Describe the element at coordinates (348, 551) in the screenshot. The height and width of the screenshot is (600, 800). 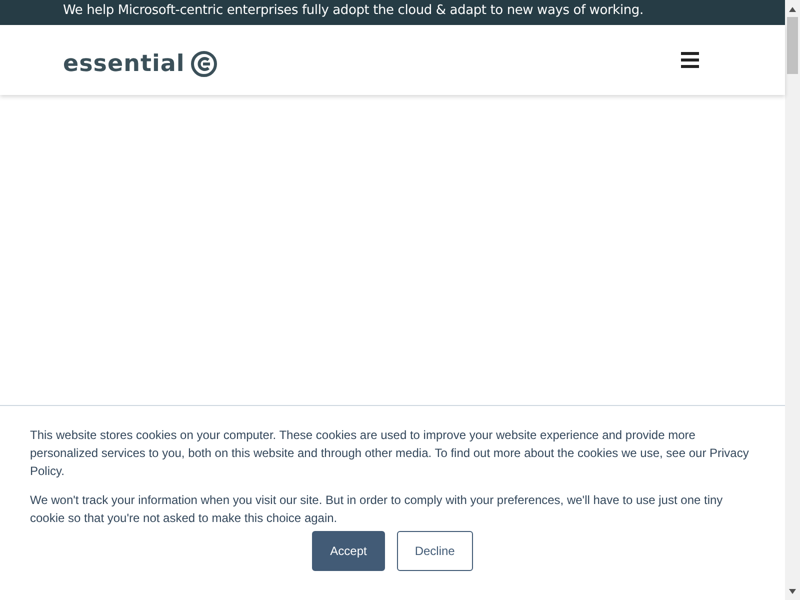
I see `accept-button: Accept` at that location.